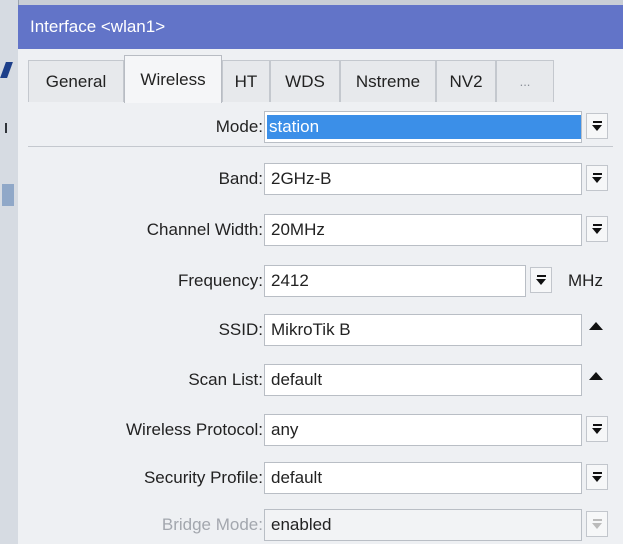 Image resolution: width=623 pixels, height=544 pixels. What do you see at coordinates (388, 81) in the screenshot?
I see `tab-nstreme: Nstreme` at bounding box center [388, 81].